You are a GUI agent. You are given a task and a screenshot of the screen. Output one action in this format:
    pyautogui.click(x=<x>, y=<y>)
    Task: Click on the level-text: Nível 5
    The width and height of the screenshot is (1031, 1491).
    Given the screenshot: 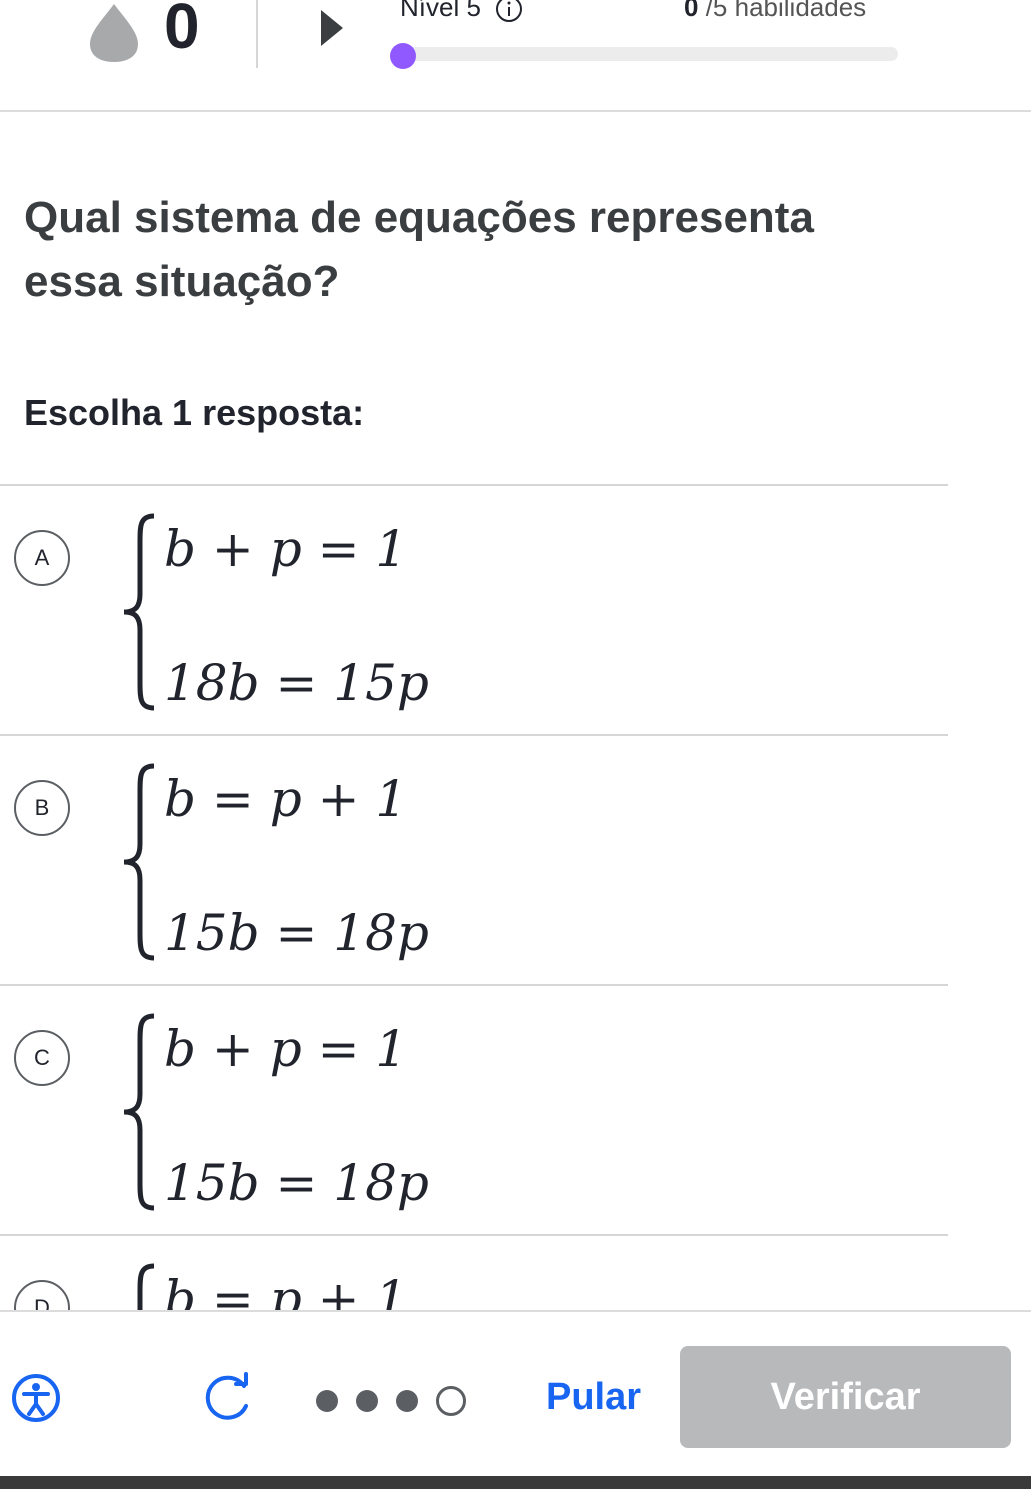 What is the action you would take?
    pyautogui.click(x=440, y=11)
    